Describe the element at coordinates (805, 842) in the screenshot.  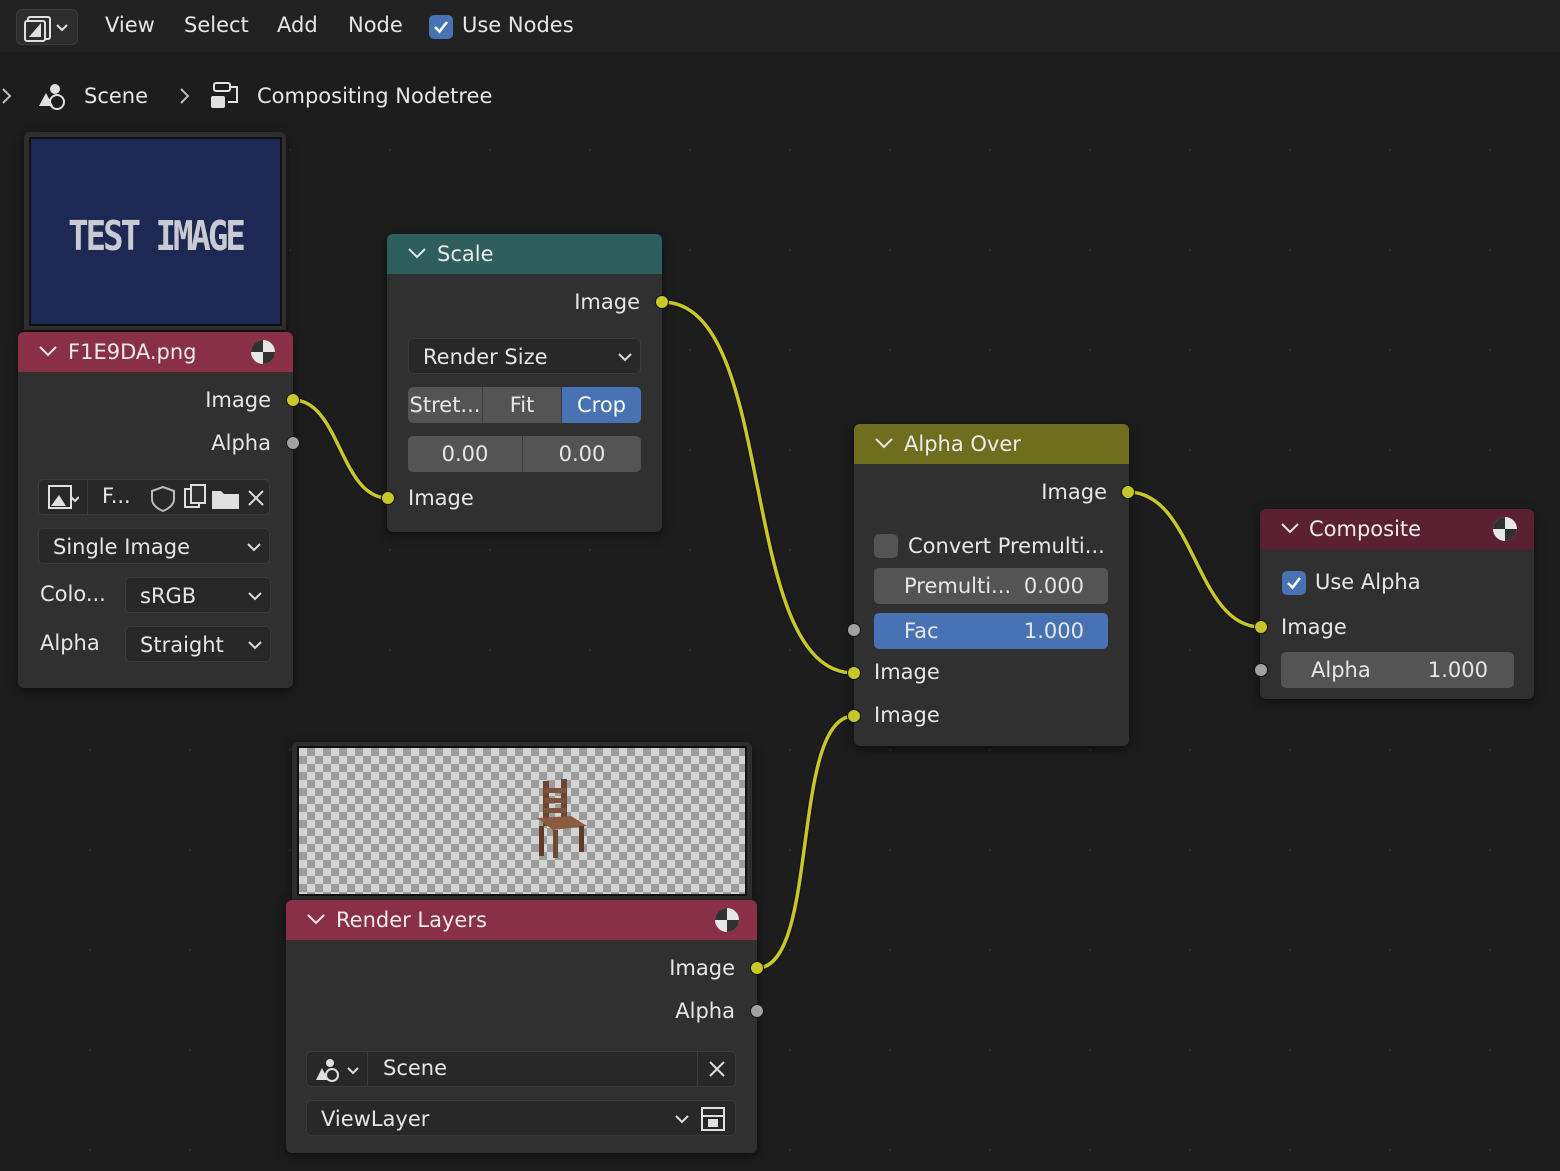
I see `link-renderlayers-to-alphaover` at that location.